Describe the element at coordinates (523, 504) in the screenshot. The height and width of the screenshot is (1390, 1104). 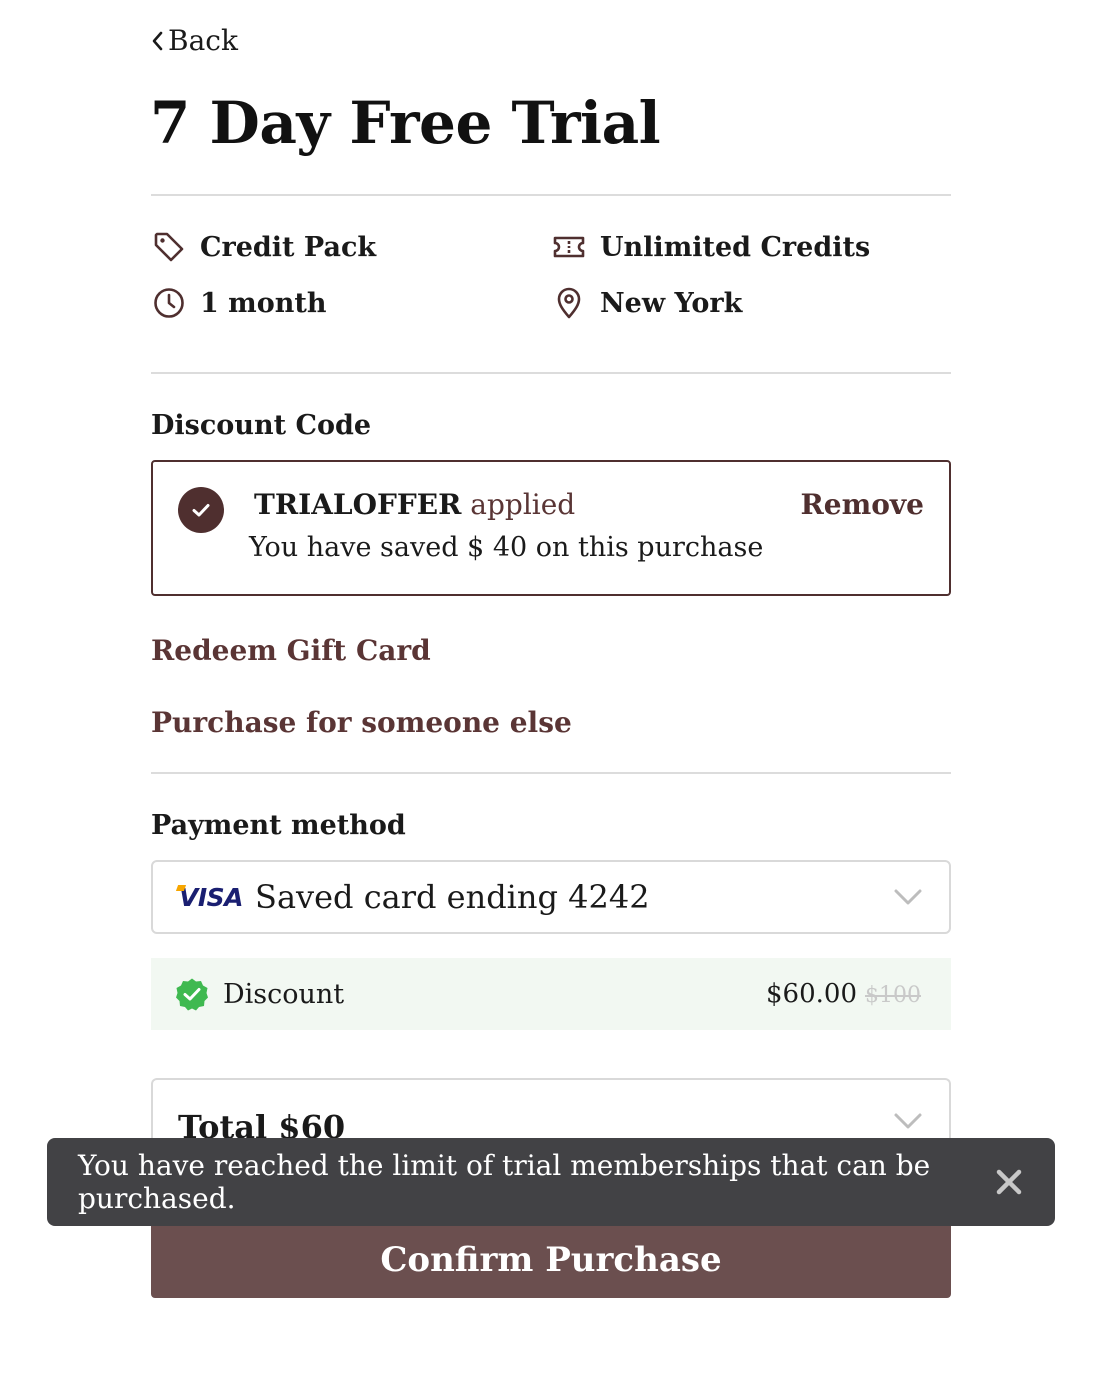
I see `applied-label: applied` at that location.